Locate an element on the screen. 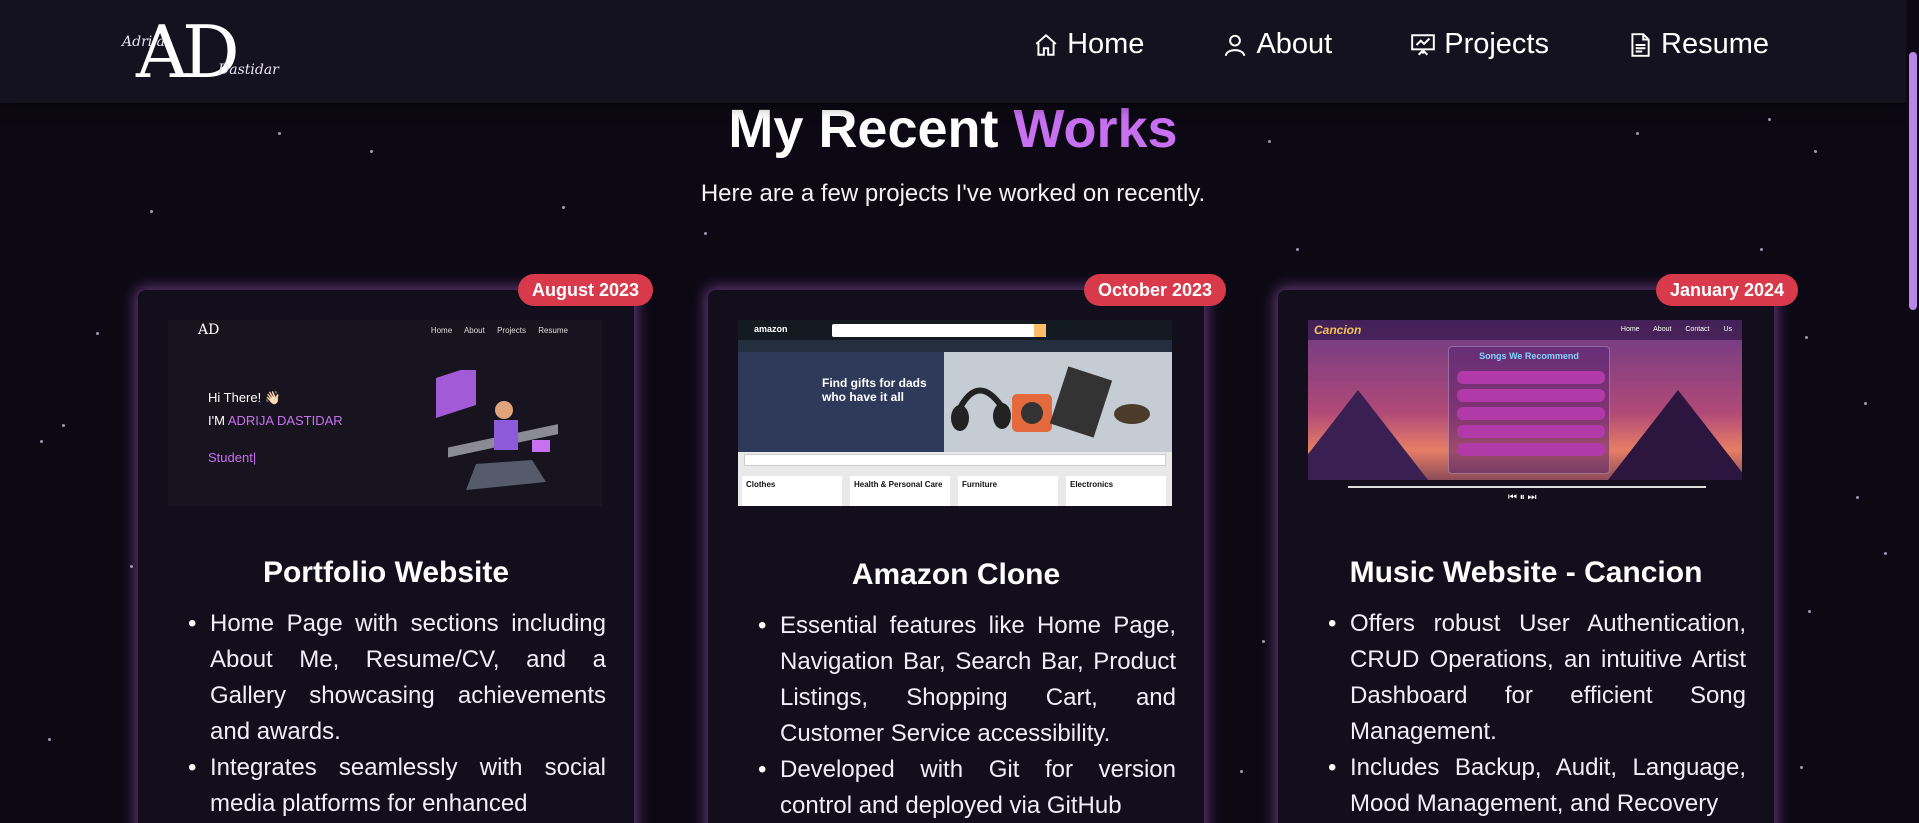 The width and height of the screenshot is (1919, 823). thumb-greeting: Hi There! 👋🏻 is located at coordinates (245, 397).